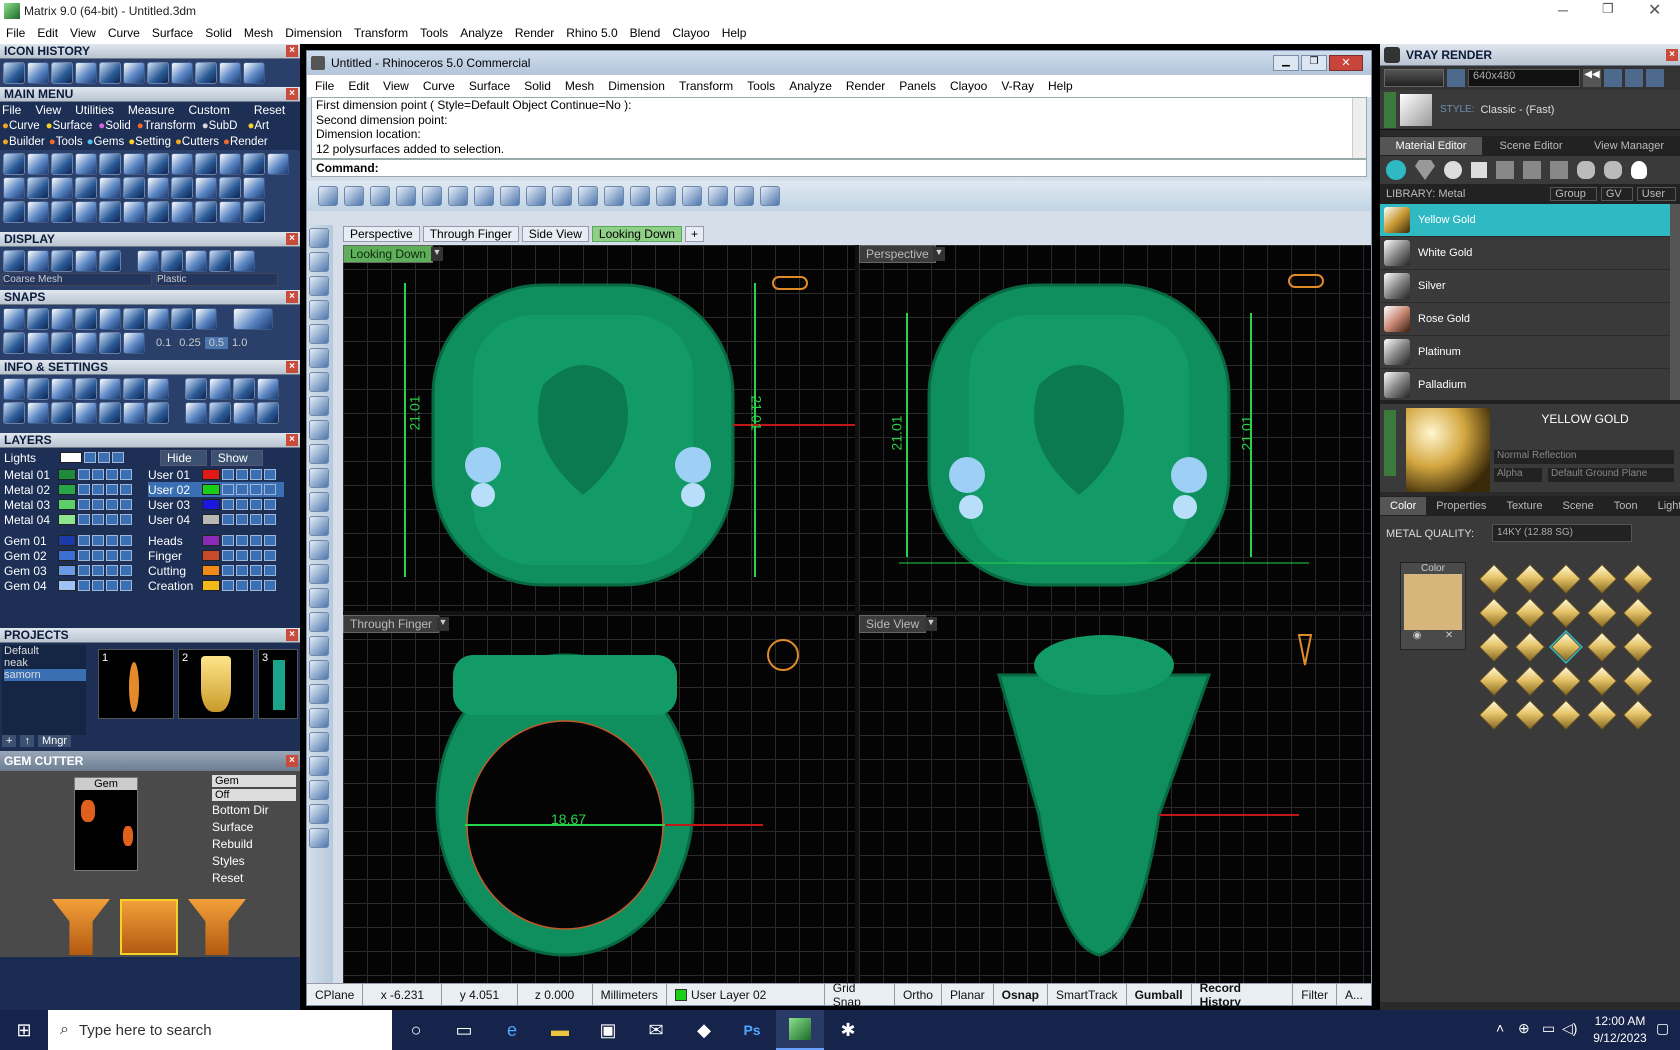 Image resolution: width=1680 pixels, height=1050 pixels. What do you see at coordinates (588, 196) in the screenshot?
I see `boolean-icon` at bounding box center [588, 196].